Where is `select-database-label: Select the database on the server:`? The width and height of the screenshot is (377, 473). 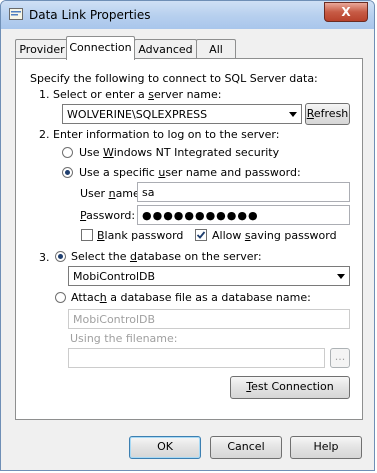 select-database-label: Select the database on the server: is located at coordinates (166, 256).